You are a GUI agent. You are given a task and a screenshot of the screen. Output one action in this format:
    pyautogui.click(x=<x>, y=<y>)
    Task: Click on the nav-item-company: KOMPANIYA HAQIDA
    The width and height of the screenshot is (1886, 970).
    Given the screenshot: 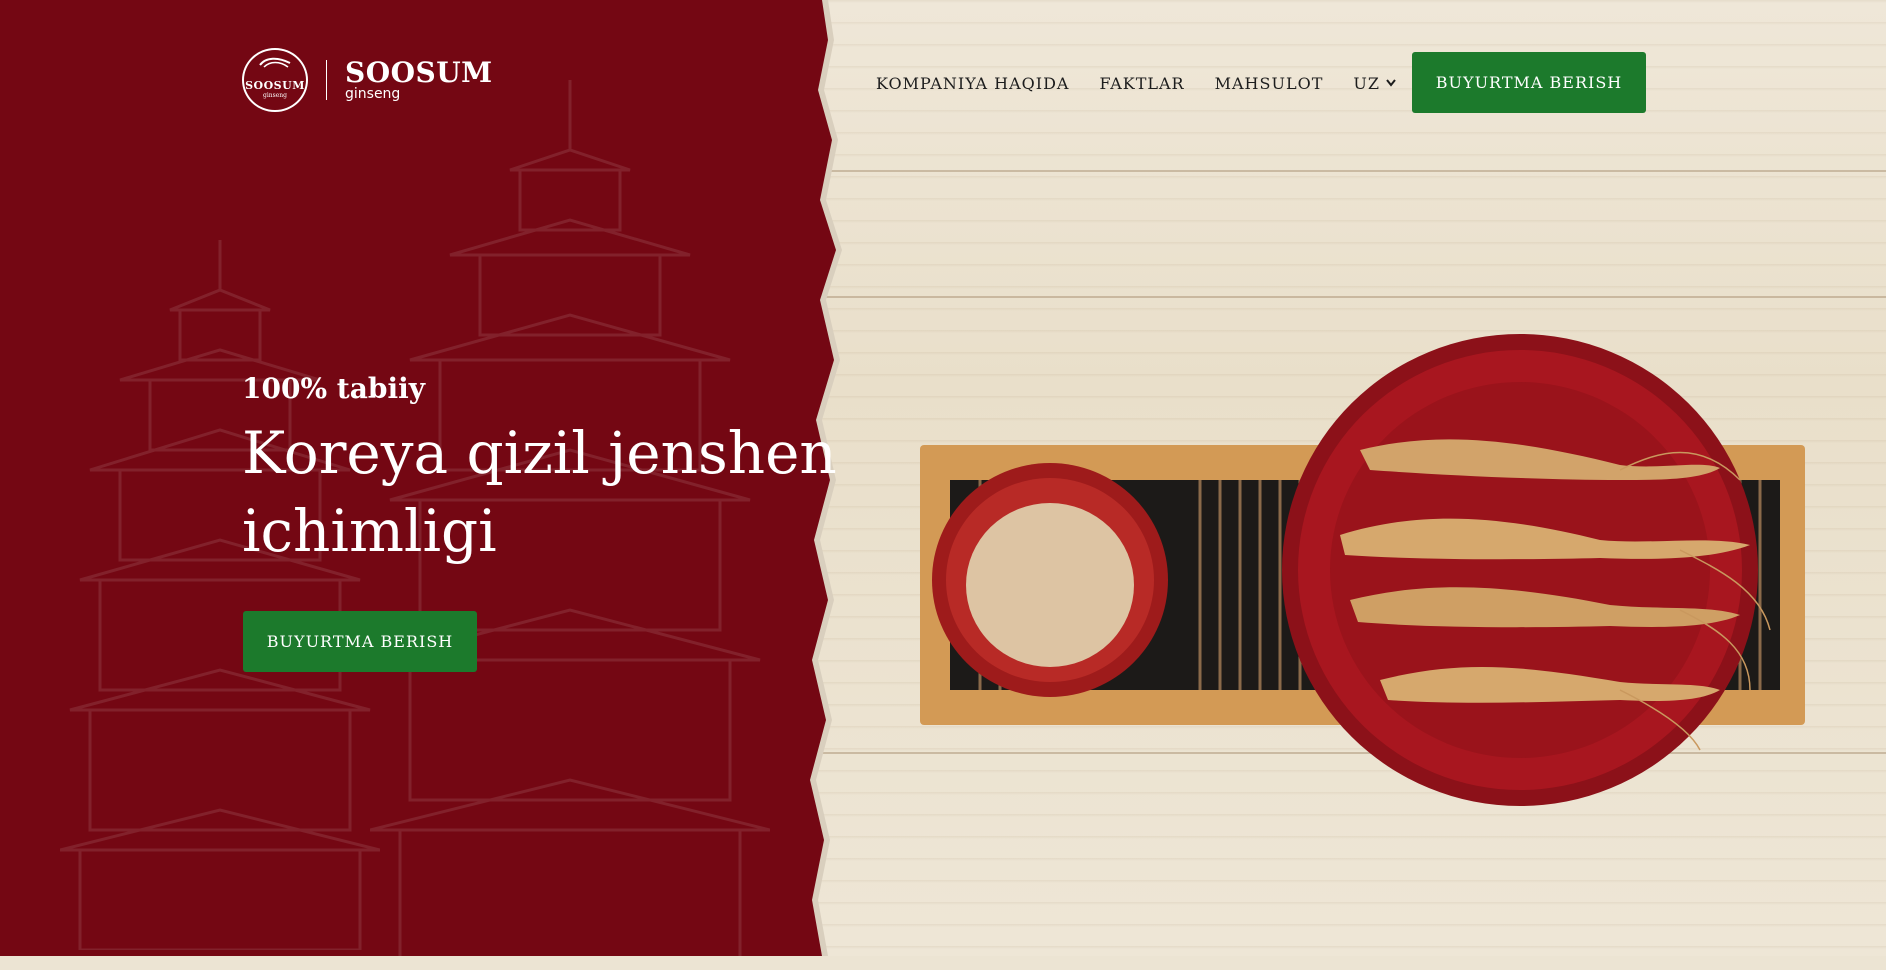 What is the action you would take?
    pyautogui.click(x=972, y=83)
    